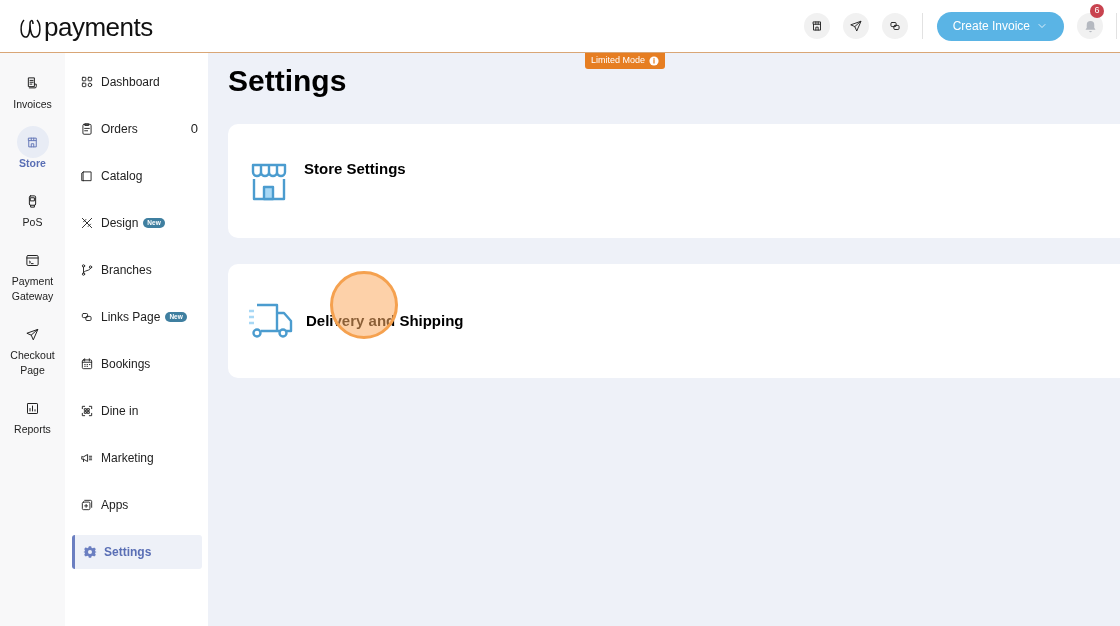  What do you see at coordinates (32, 289) in the screenshot?
I see `rail-label: Payment Gateway` at bounding box center [32, 289].